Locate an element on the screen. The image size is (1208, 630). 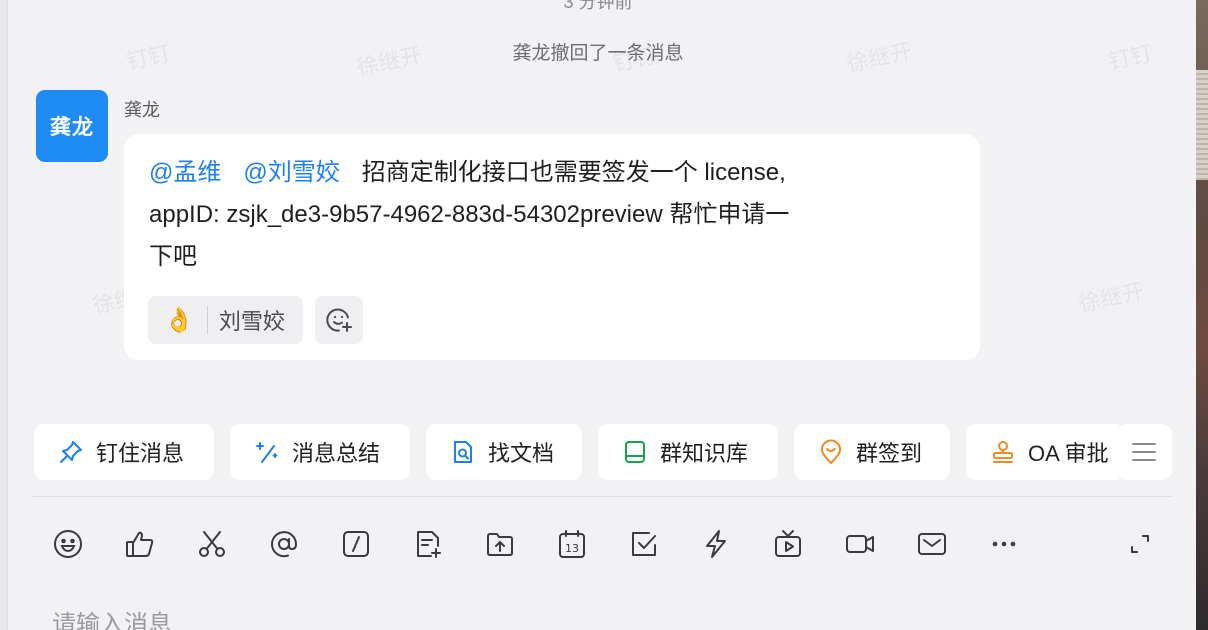
new-doc-button is located at coordinates (428, 544).